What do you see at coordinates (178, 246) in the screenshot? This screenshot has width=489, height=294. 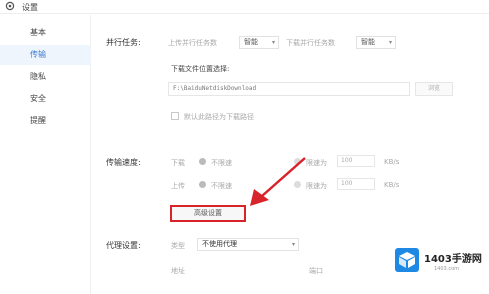 I see `proxy-type-label: 类型` at bounding box center [178, 246].